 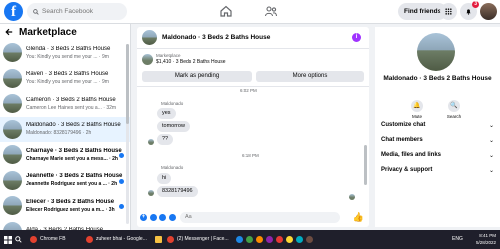 I want to click on chat-scrollbar, so click(x=365, y=165).